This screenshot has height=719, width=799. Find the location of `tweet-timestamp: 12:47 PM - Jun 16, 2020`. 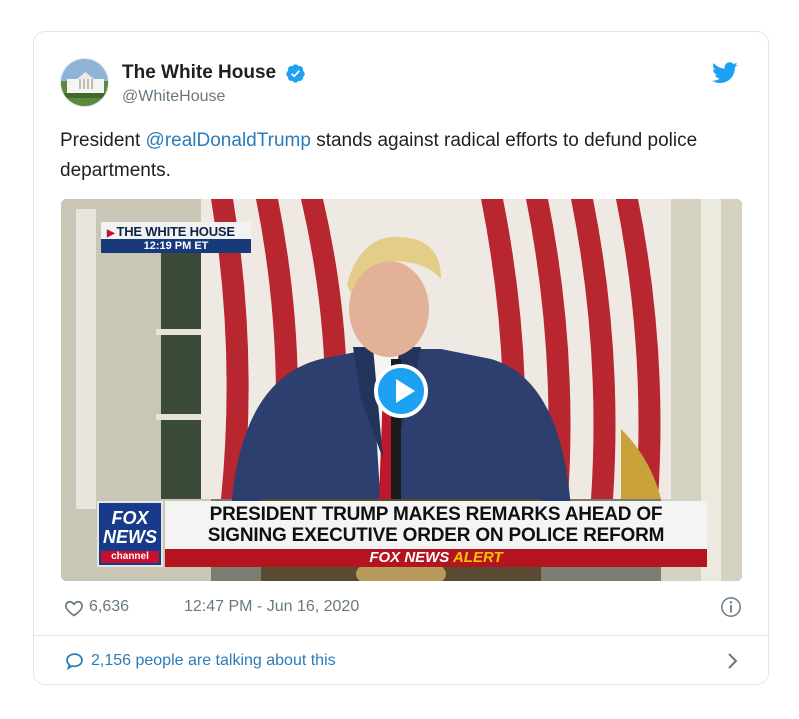

tweet-timestamp: 12:47 PM - Jun 16, 2020 is located at coordinates (271, 607).